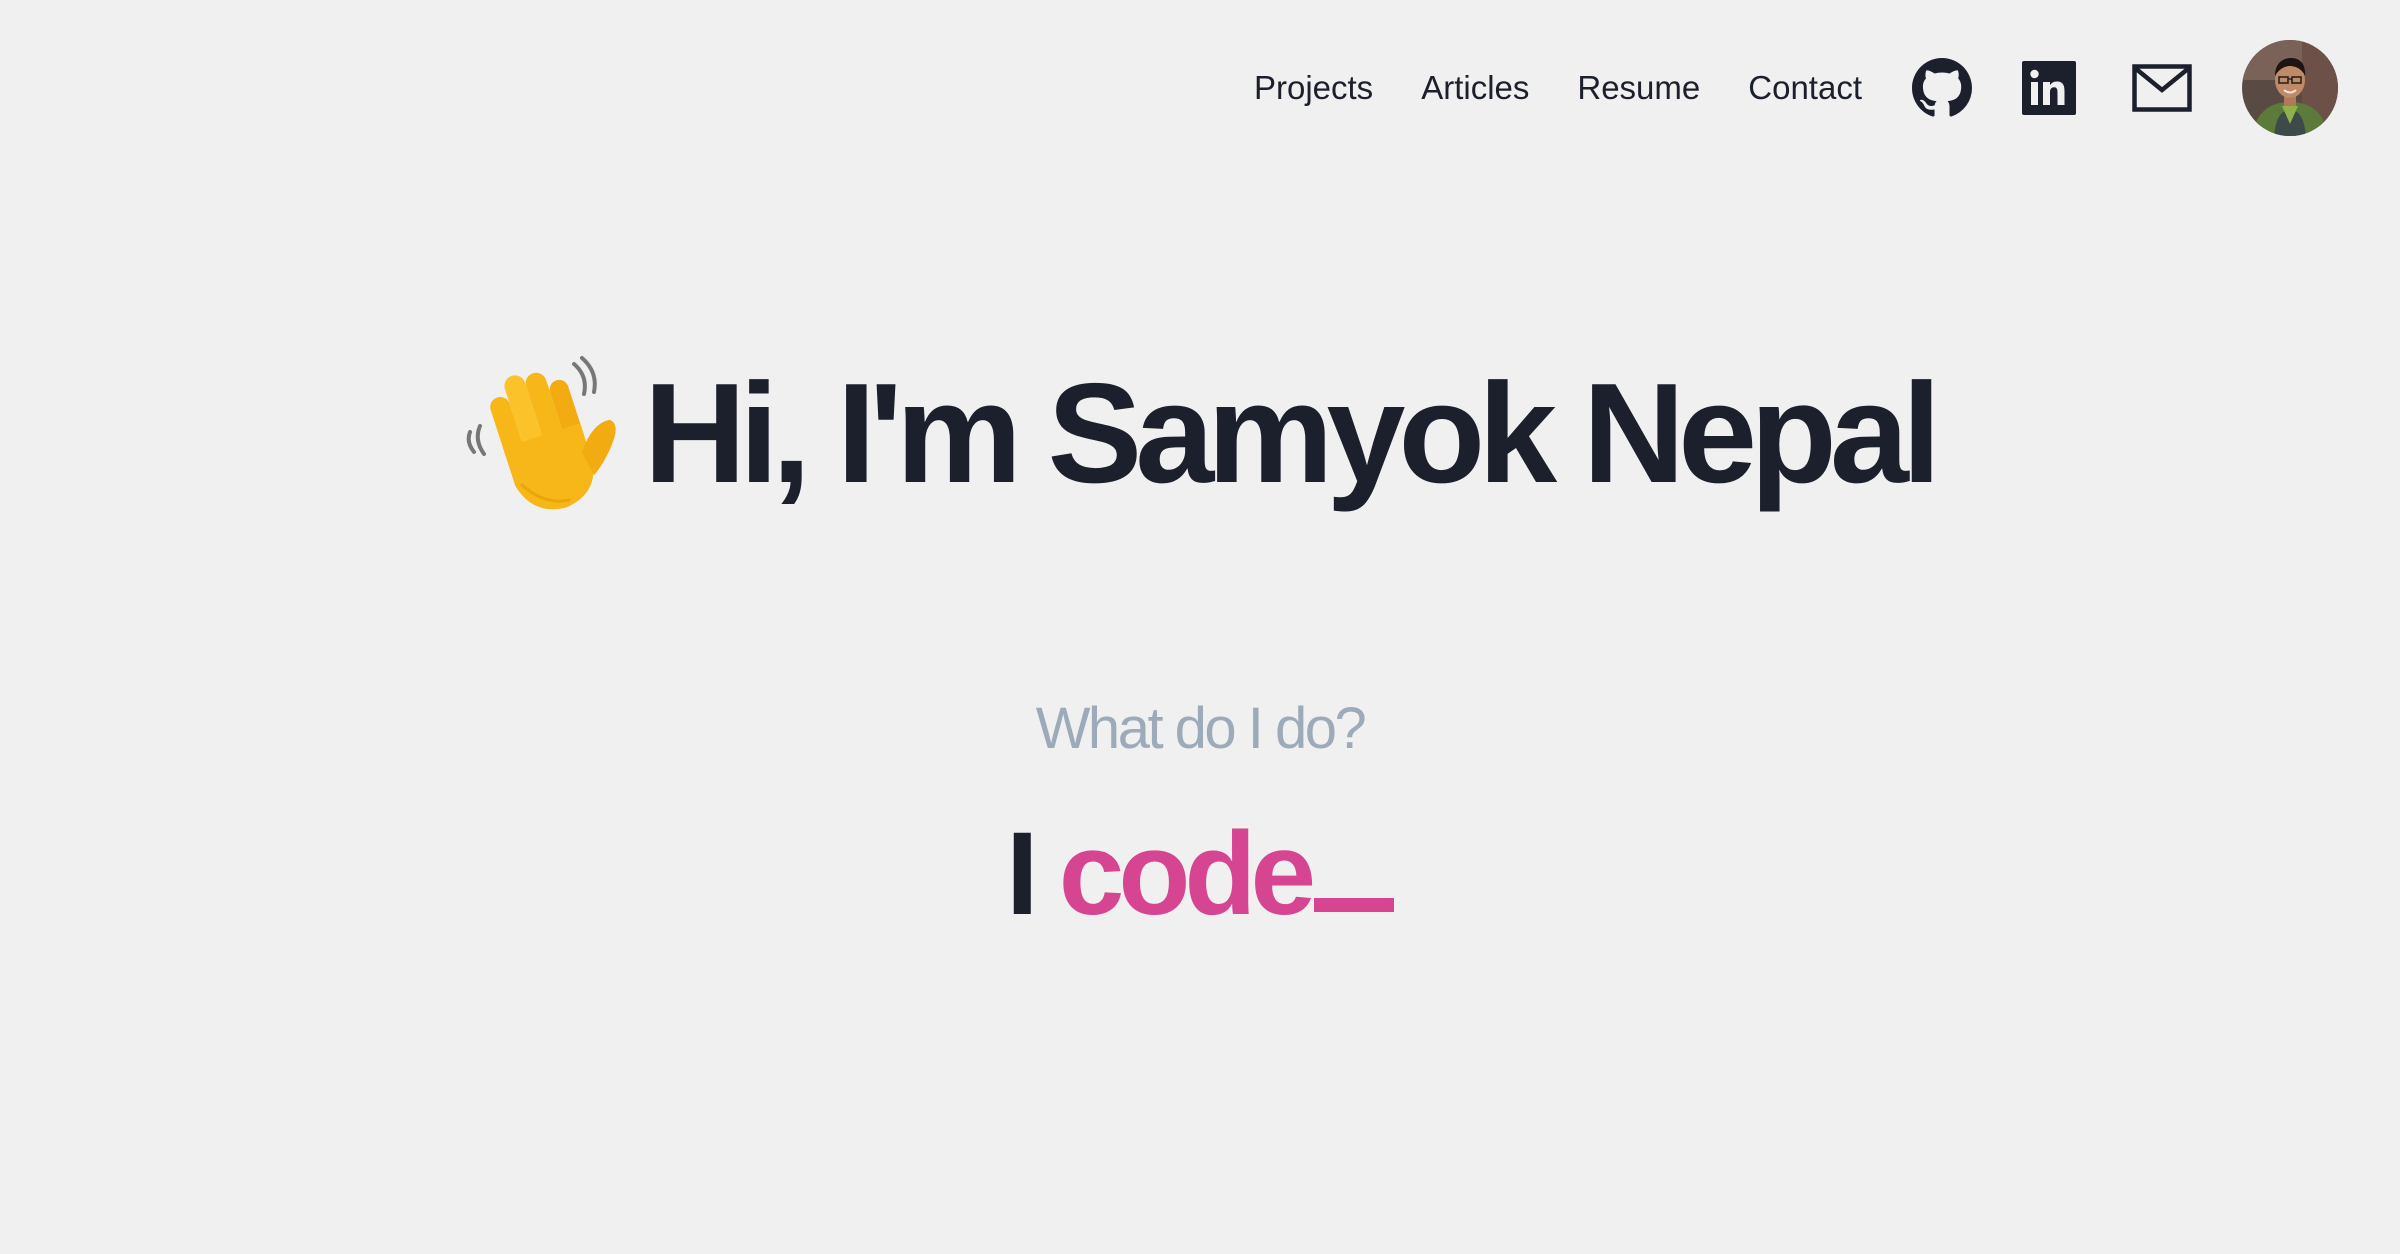 This screenshot has width=2400, height=1254. What do you see at coordinates (1354, 905) in the screenshot?
I see `typing-cursor` at bounding box center [1354, 905].